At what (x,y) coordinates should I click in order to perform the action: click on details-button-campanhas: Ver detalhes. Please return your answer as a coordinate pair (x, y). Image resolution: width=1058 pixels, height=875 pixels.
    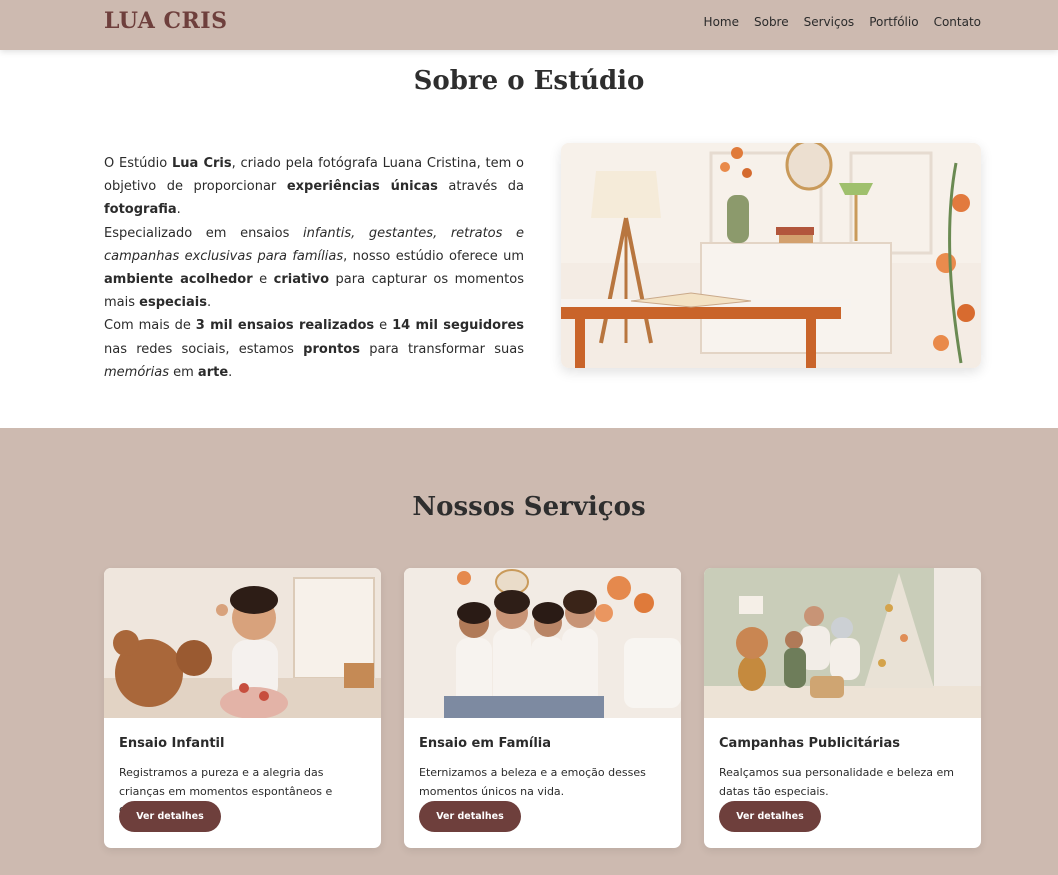
    Looking at the image, I should click on (770, 816).